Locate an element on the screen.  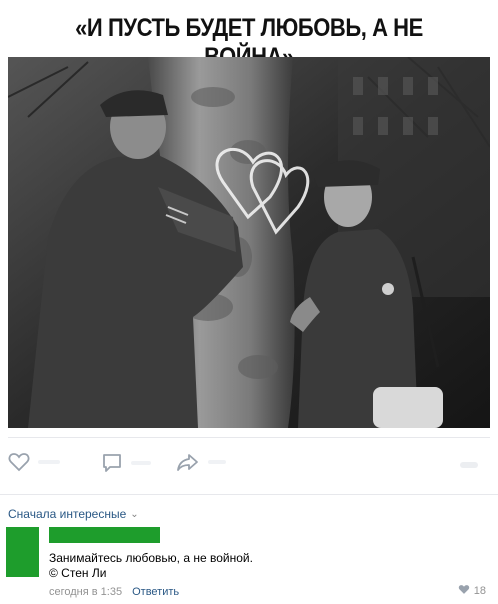
chevron-down-icon: ⌄ is located at coordinates (134, 514).